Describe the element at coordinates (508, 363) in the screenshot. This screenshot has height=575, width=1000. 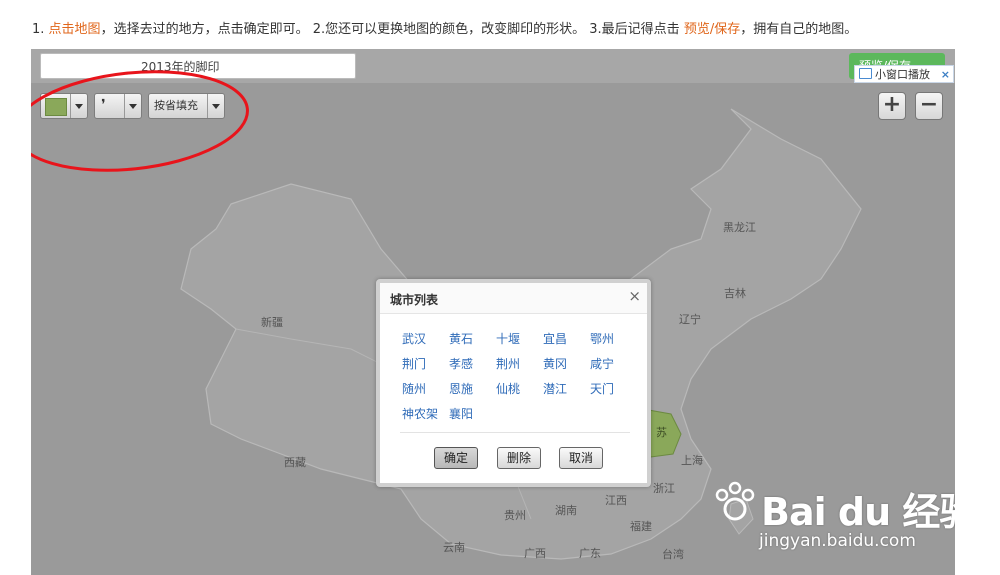
I see `city-link: 荆州` at that location.